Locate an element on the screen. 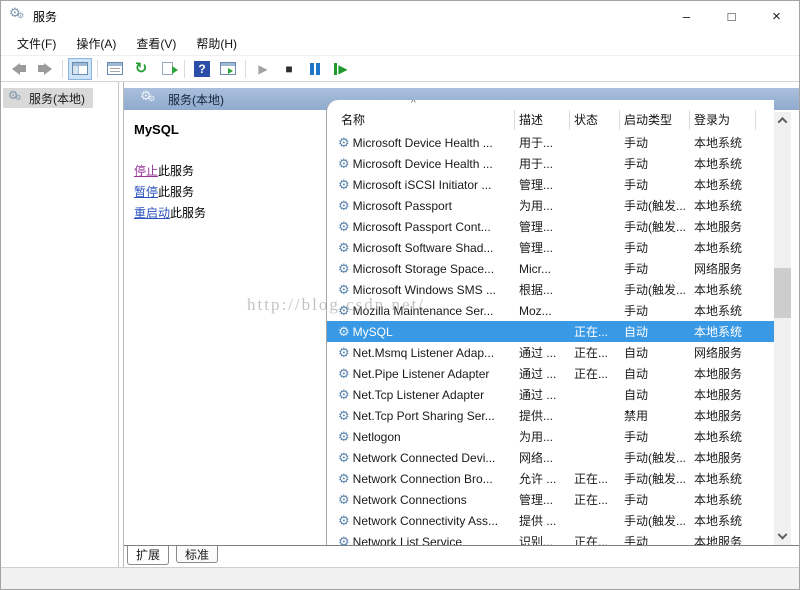 The height and width of the screenshot is (590, 800). service-logon-as-cell: 本地服务 is located at coordinates (718, 458).